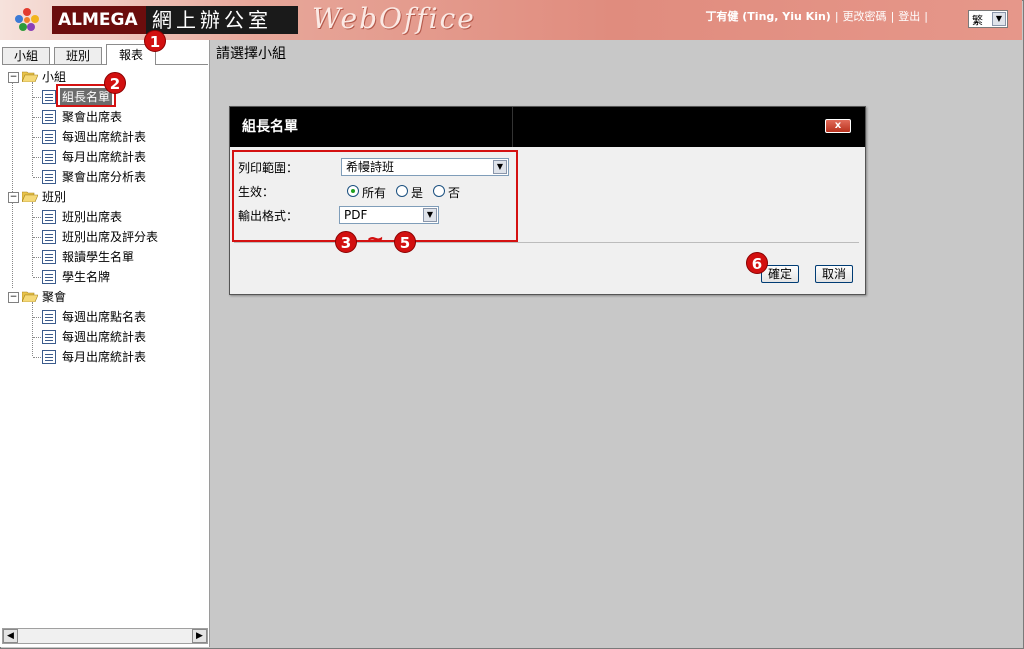 The width and height of the screenshot is (1024, 649). Describe the element at coordinates (988, 19) in the screenshot. I see `language-select: 繁 ▼` at that location.